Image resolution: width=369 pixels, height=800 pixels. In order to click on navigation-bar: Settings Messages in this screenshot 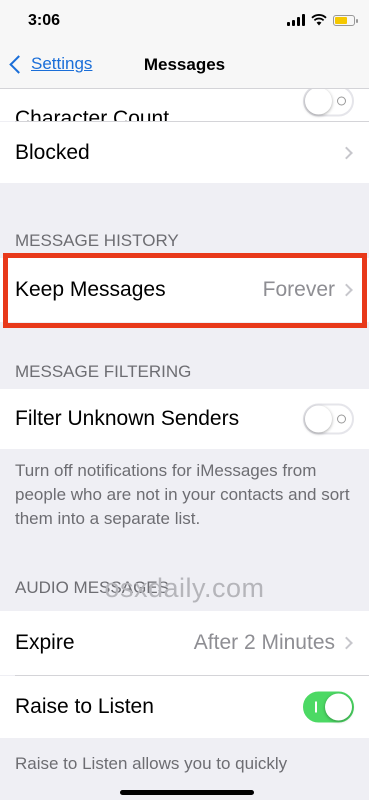, I will do `click(184, 66)`.